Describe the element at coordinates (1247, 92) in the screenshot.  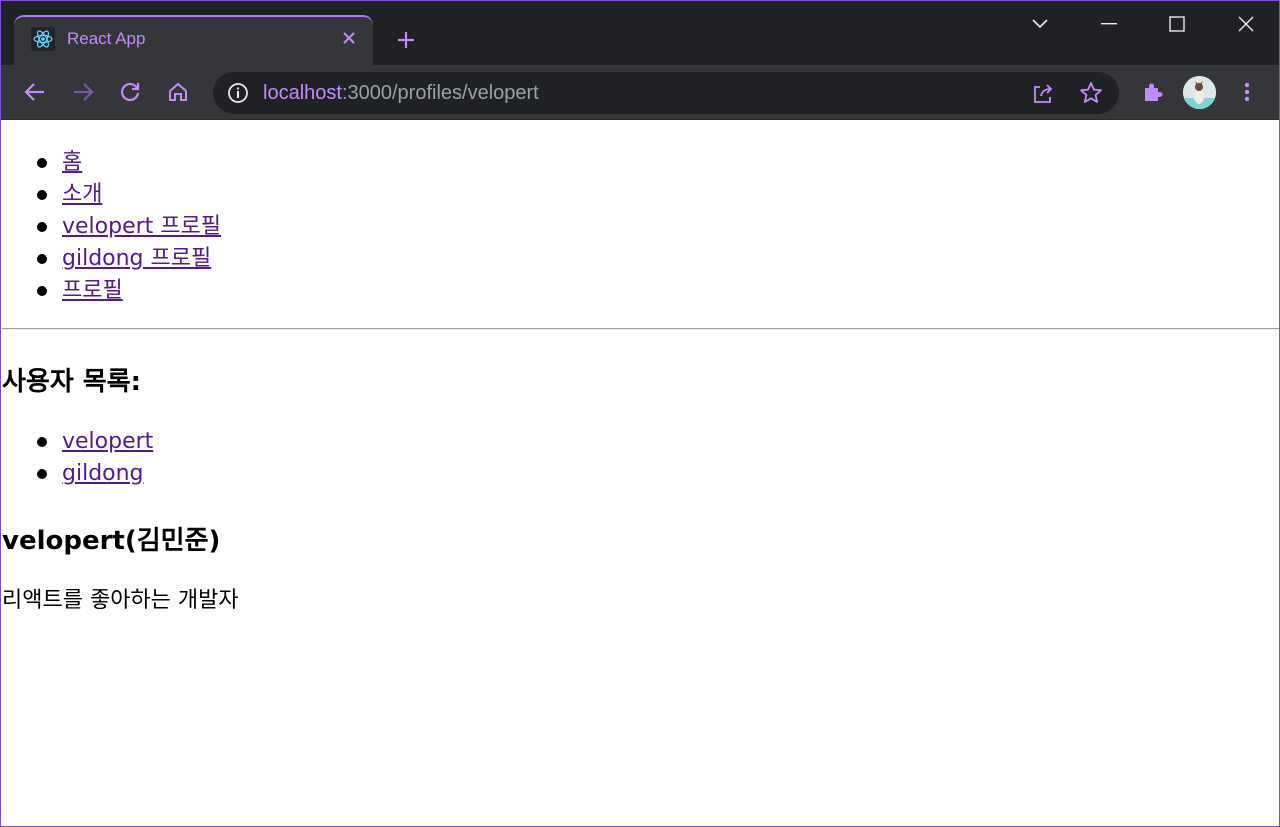
I see `more-menu-icon` at that location.